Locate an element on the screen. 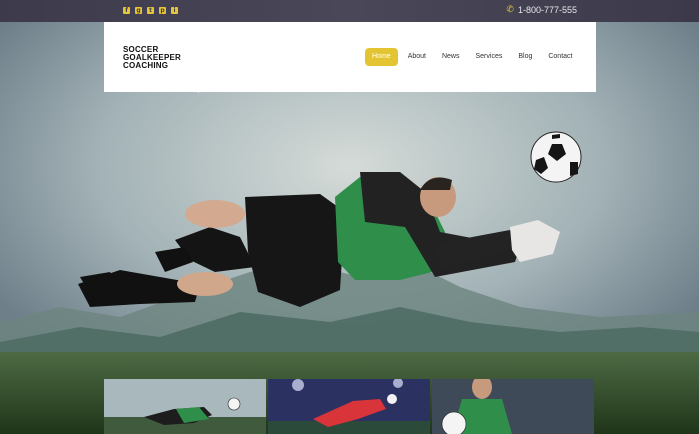 Image resolution: width=699 pixels, height=434 pixels. site-logo: SOCCER GOALKEEPER COACHING is located at coordinates (152, 58).